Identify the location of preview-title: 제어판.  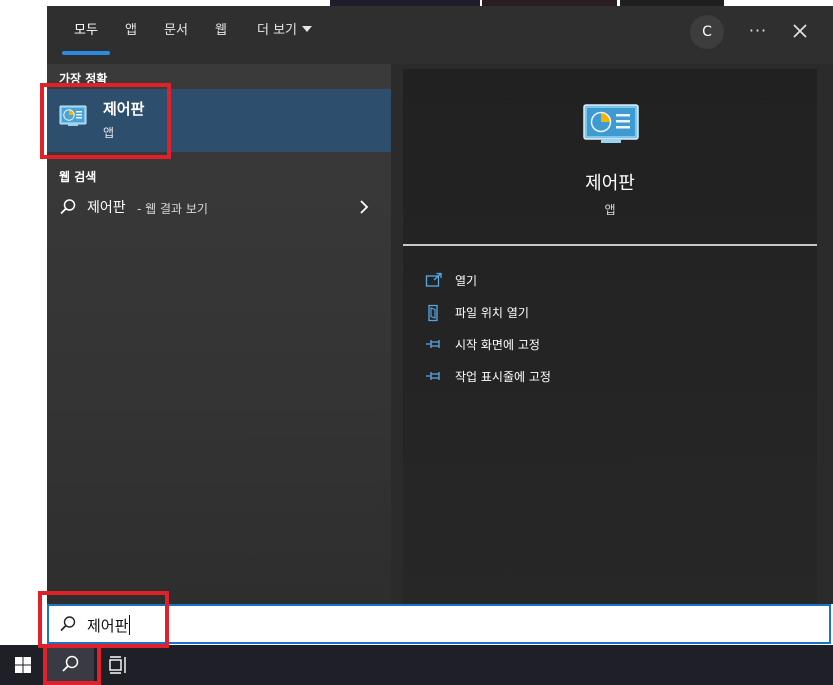
(610, 183).